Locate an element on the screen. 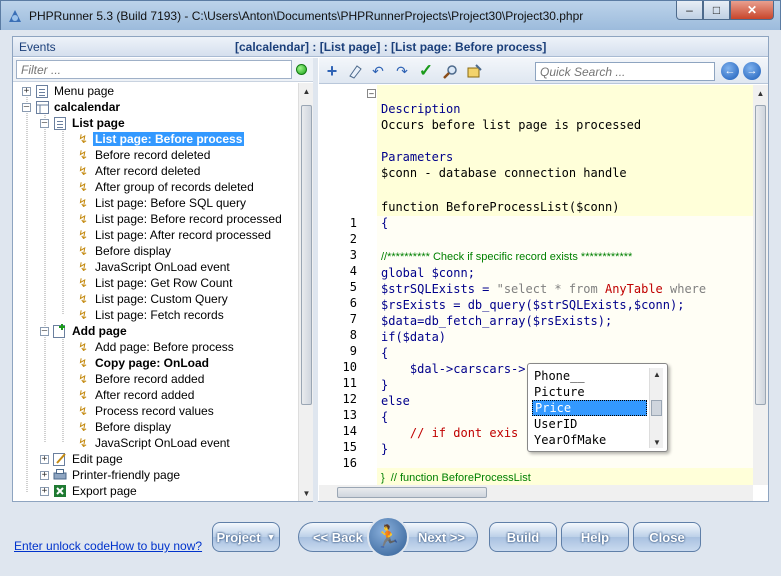 The image size is (781, 576). tree-event-item: ↯ List page: Before SQL query is located at coordinates (162, 203).